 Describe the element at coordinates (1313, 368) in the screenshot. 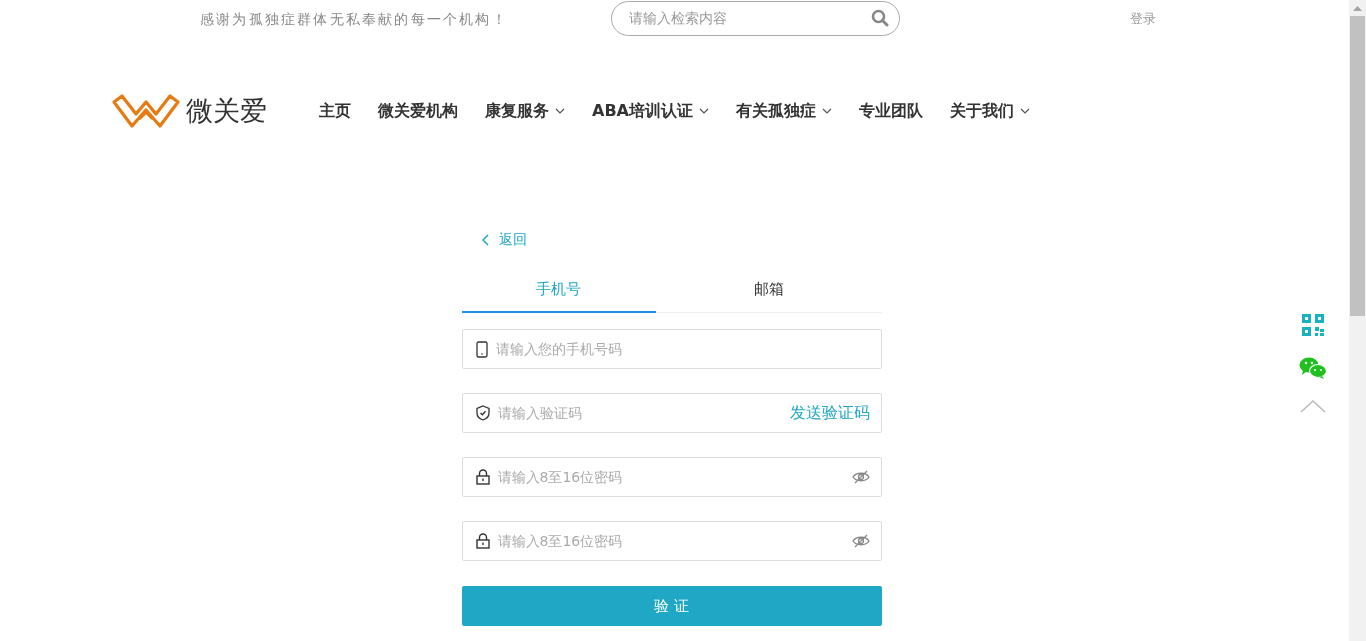

I see `chat-bubbles-icon` at that location.